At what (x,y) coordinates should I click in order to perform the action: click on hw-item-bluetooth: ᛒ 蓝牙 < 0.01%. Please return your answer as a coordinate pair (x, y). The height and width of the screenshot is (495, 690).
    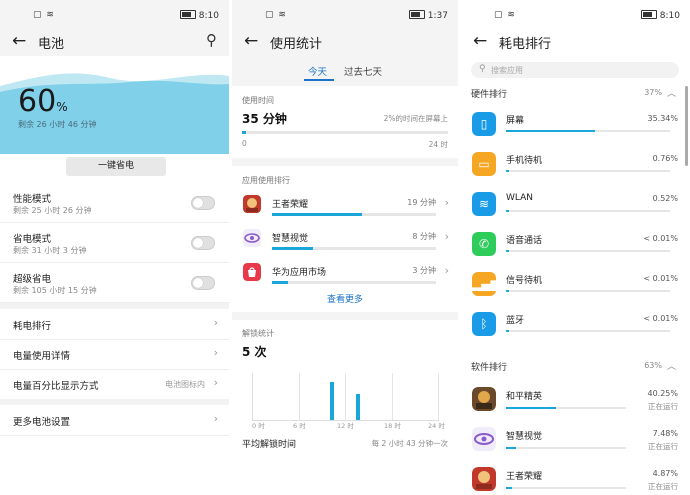
    Looking at the image, I should click on (575, 325).